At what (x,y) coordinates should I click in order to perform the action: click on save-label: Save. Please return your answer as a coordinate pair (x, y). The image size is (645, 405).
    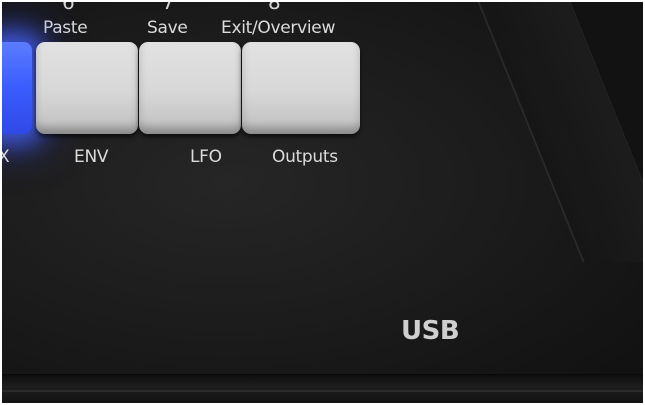
    Looking at the image, I should click on (167, 28).